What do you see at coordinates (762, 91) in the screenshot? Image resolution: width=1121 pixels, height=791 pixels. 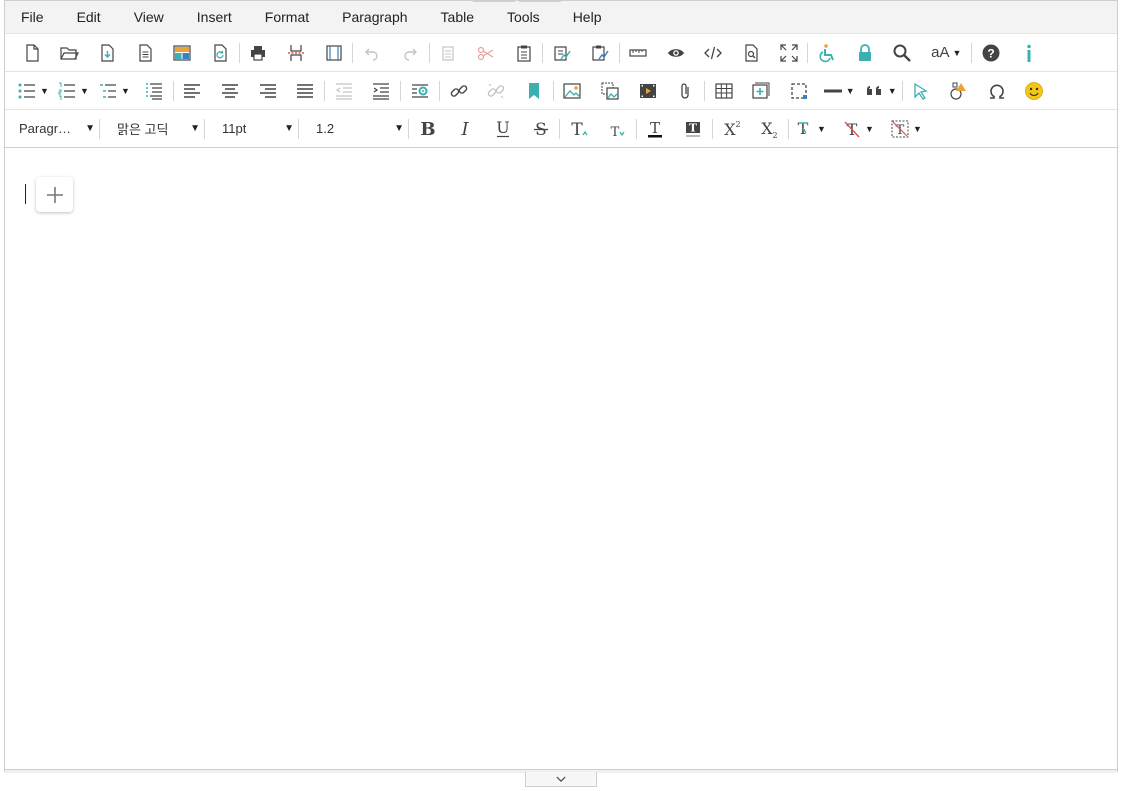 I see `insert-box-icon` at bounding box center [762, 91].